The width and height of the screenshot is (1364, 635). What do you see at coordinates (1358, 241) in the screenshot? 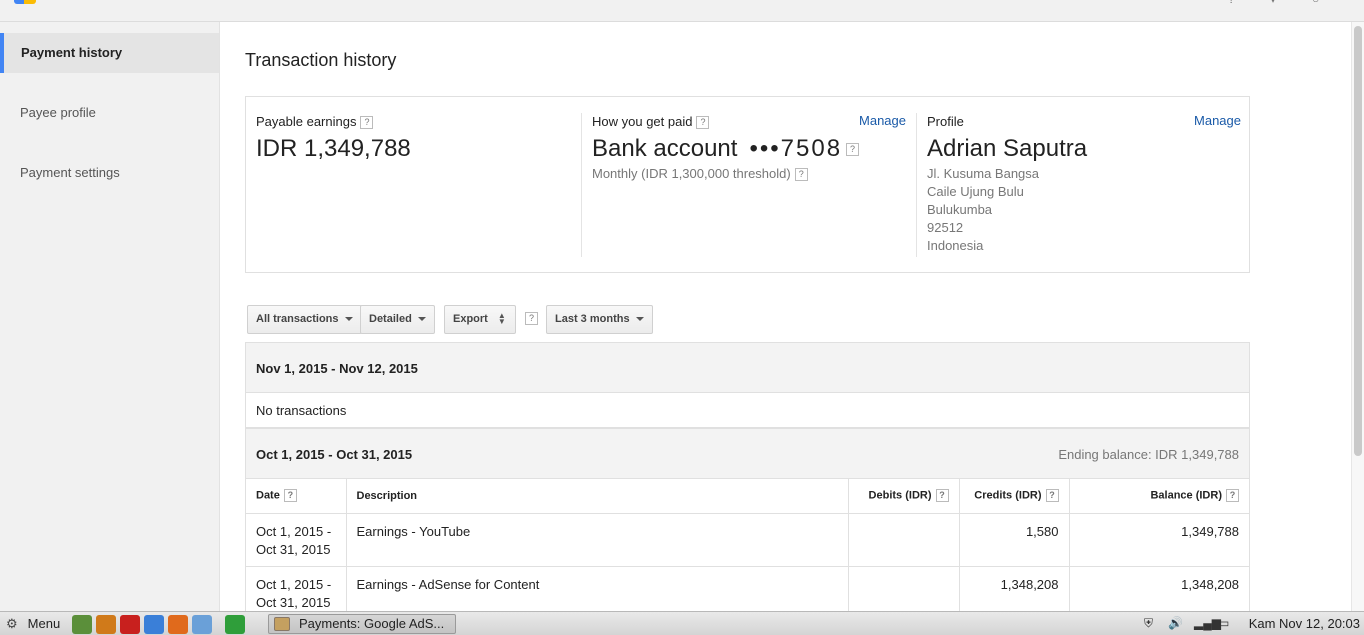
I see `scrollbar-thumb` at bounding box center [1358, 241].